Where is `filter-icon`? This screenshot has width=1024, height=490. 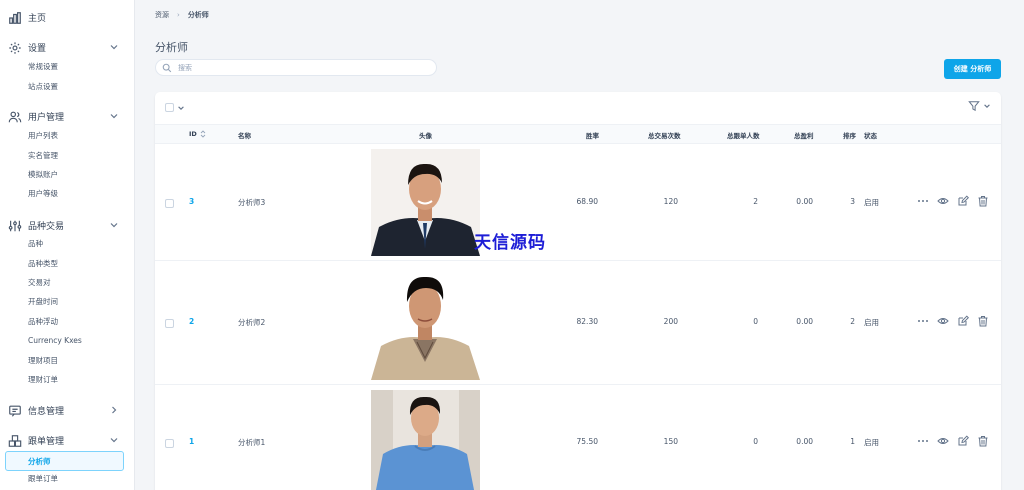
filter-icon is located at coordinates (974, 106).